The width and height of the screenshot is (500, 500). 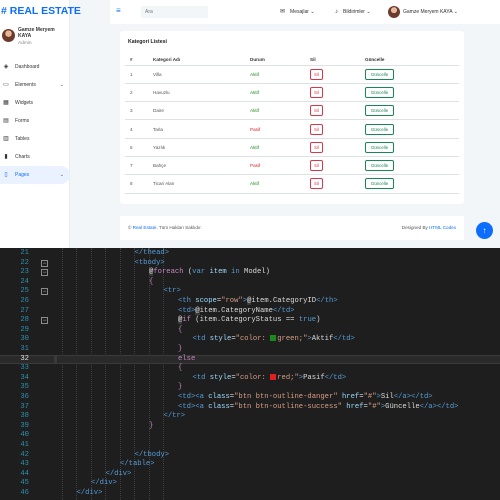 What do you see at coordinates (430, 12) in the screenshot?
I see `user-dropdown: Gamze Meryem KAYA ⌄` at bounding box center [430, 12].